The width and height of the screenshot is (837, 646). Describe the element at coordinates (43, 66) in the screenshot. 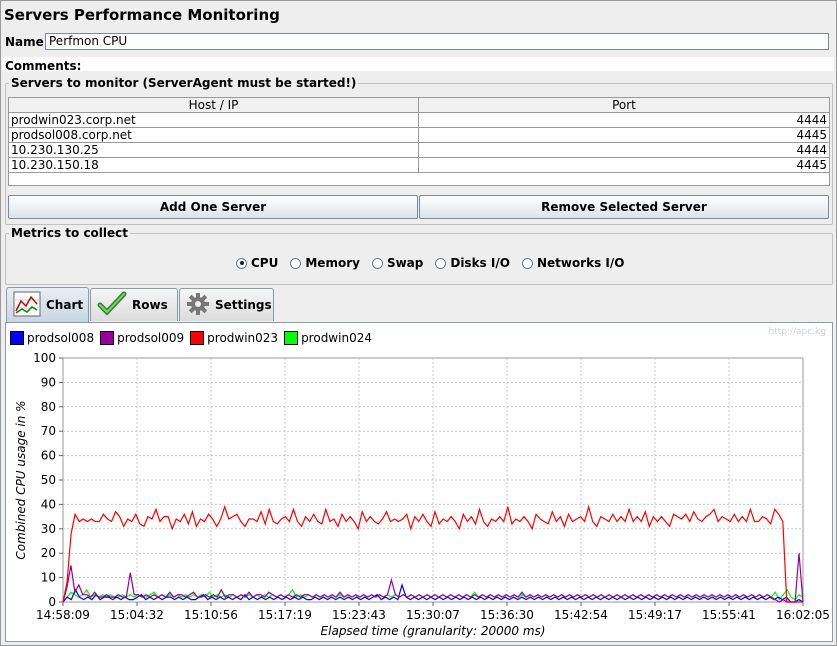

I see `comments-label: Comments:` at that location.